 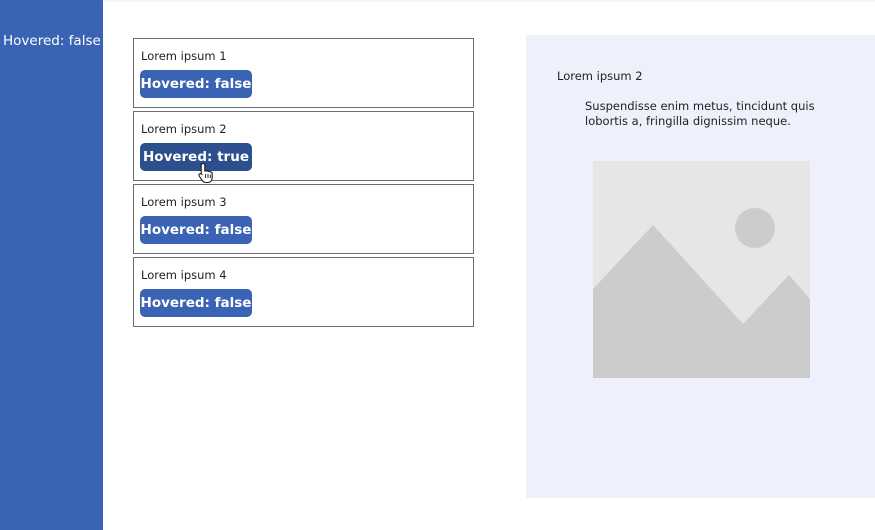 What do you see at coordinates (600, 76) in the screenshot?
I see `detail-title: Lorem ipsum 2` at bounding box center [600, 76].